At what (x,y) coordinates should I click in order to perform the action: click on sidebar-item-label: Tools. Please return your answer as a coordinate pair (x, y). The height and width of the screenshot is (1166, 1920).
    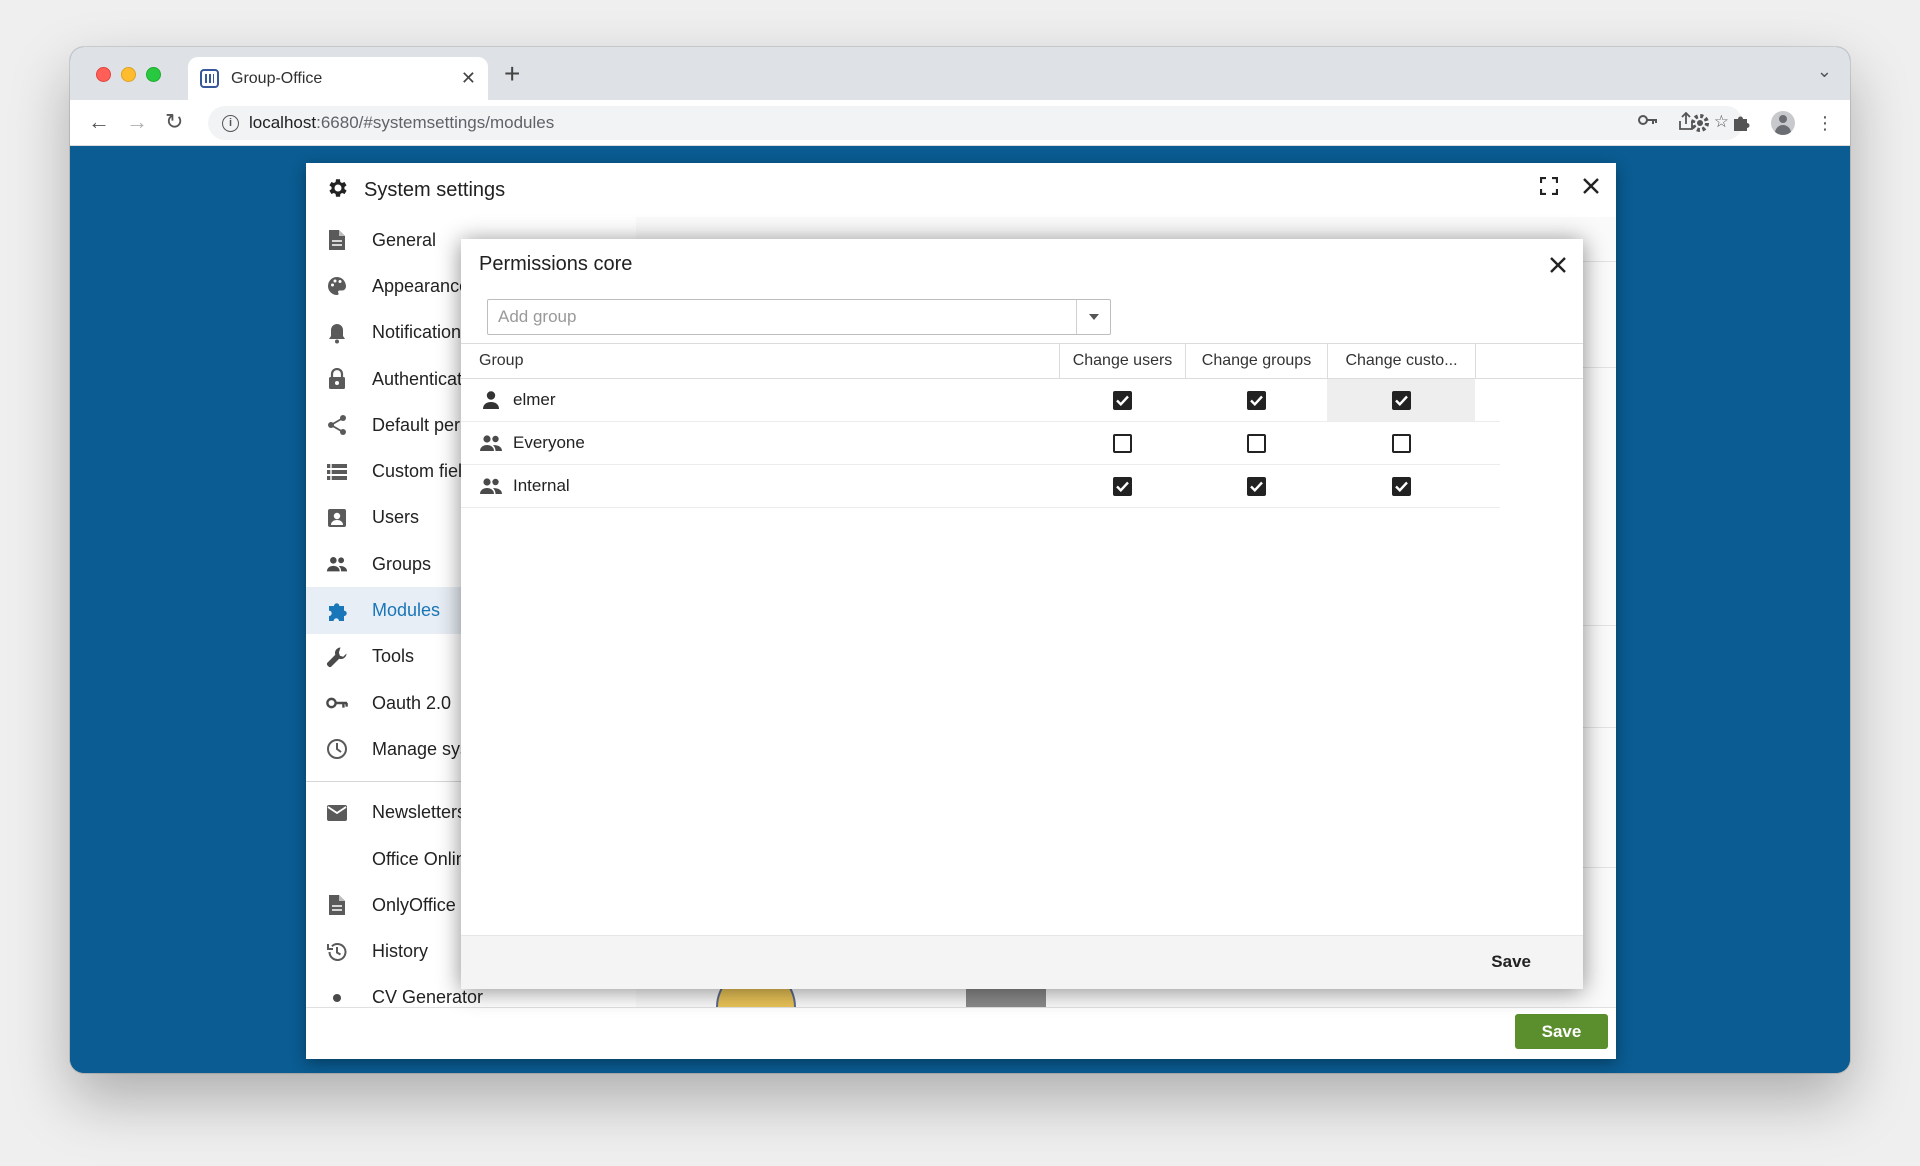
    Looking at the image, I should click on (393, 656).